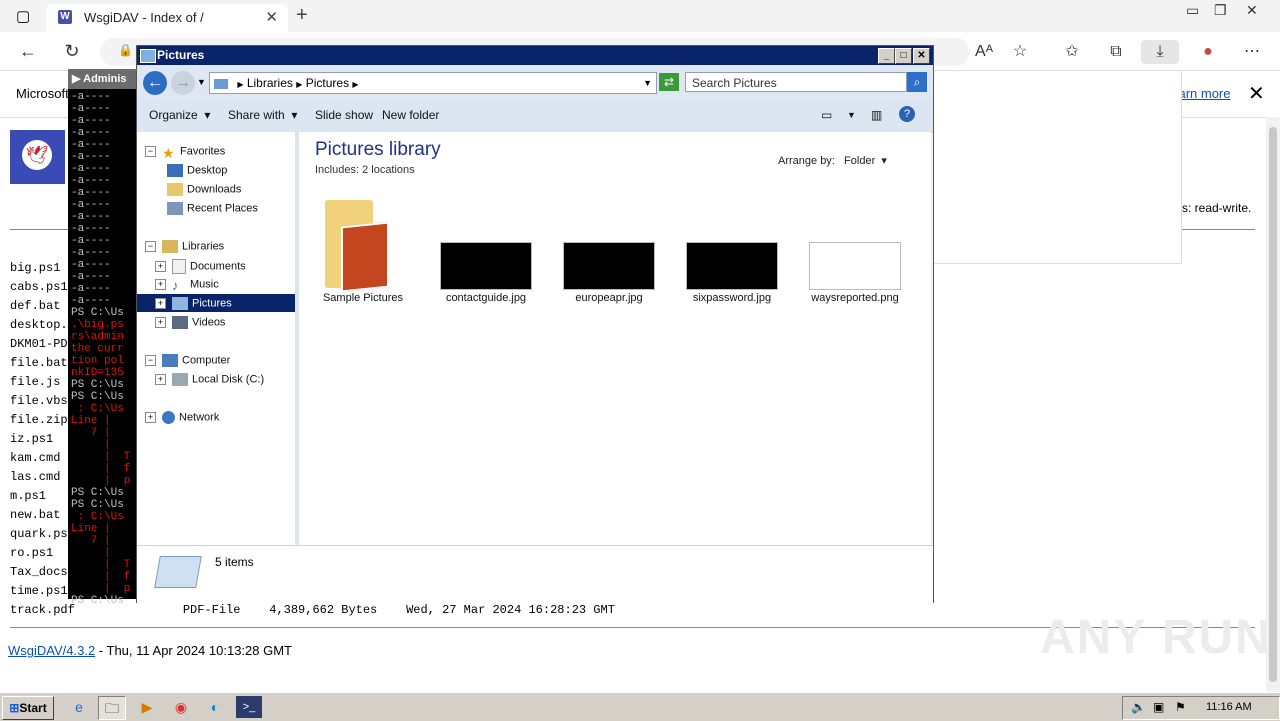  Describe the element at coordinates (486, 266) in the screenshot. I see `contactguide-thumbnail` at that location.